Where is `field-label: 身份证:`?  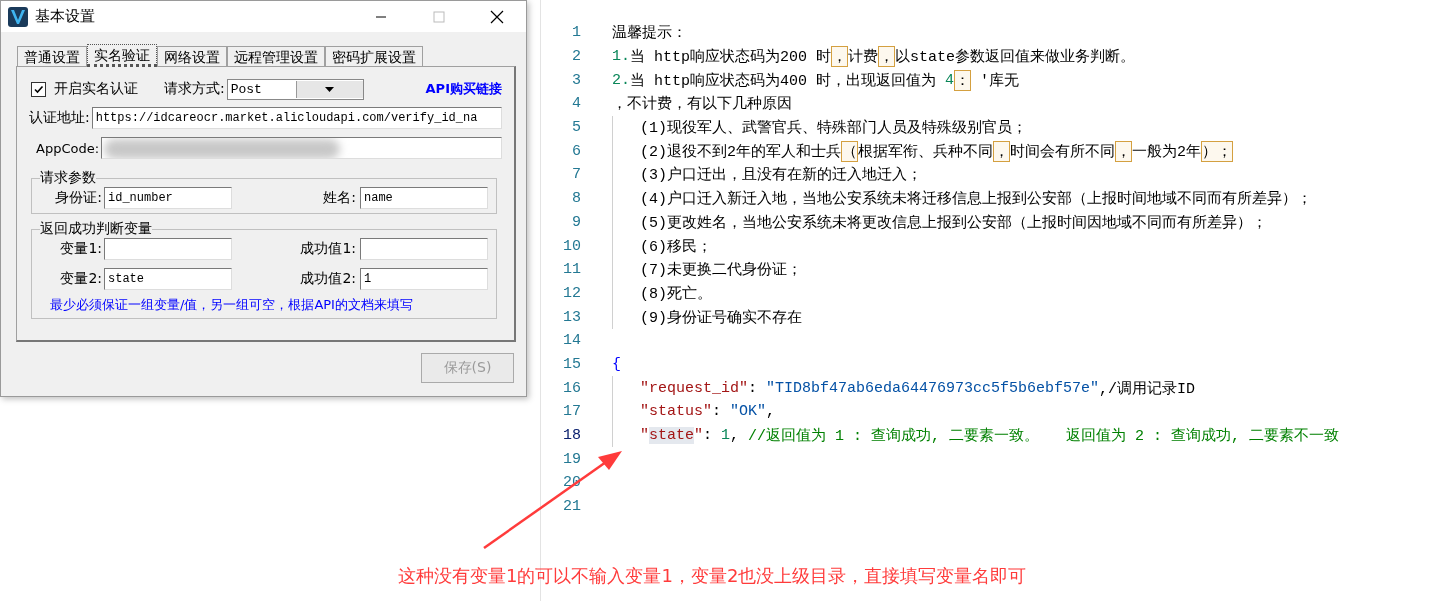
field-label: 身份证: is located at coordinates (78, 198).